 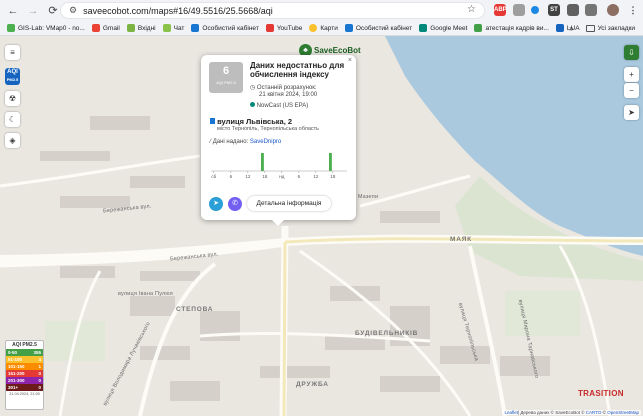 What do you see at coordinates (16, 380) in the screenshot?
I see `legend-range: 201-300` at bounding box center [16, 380].